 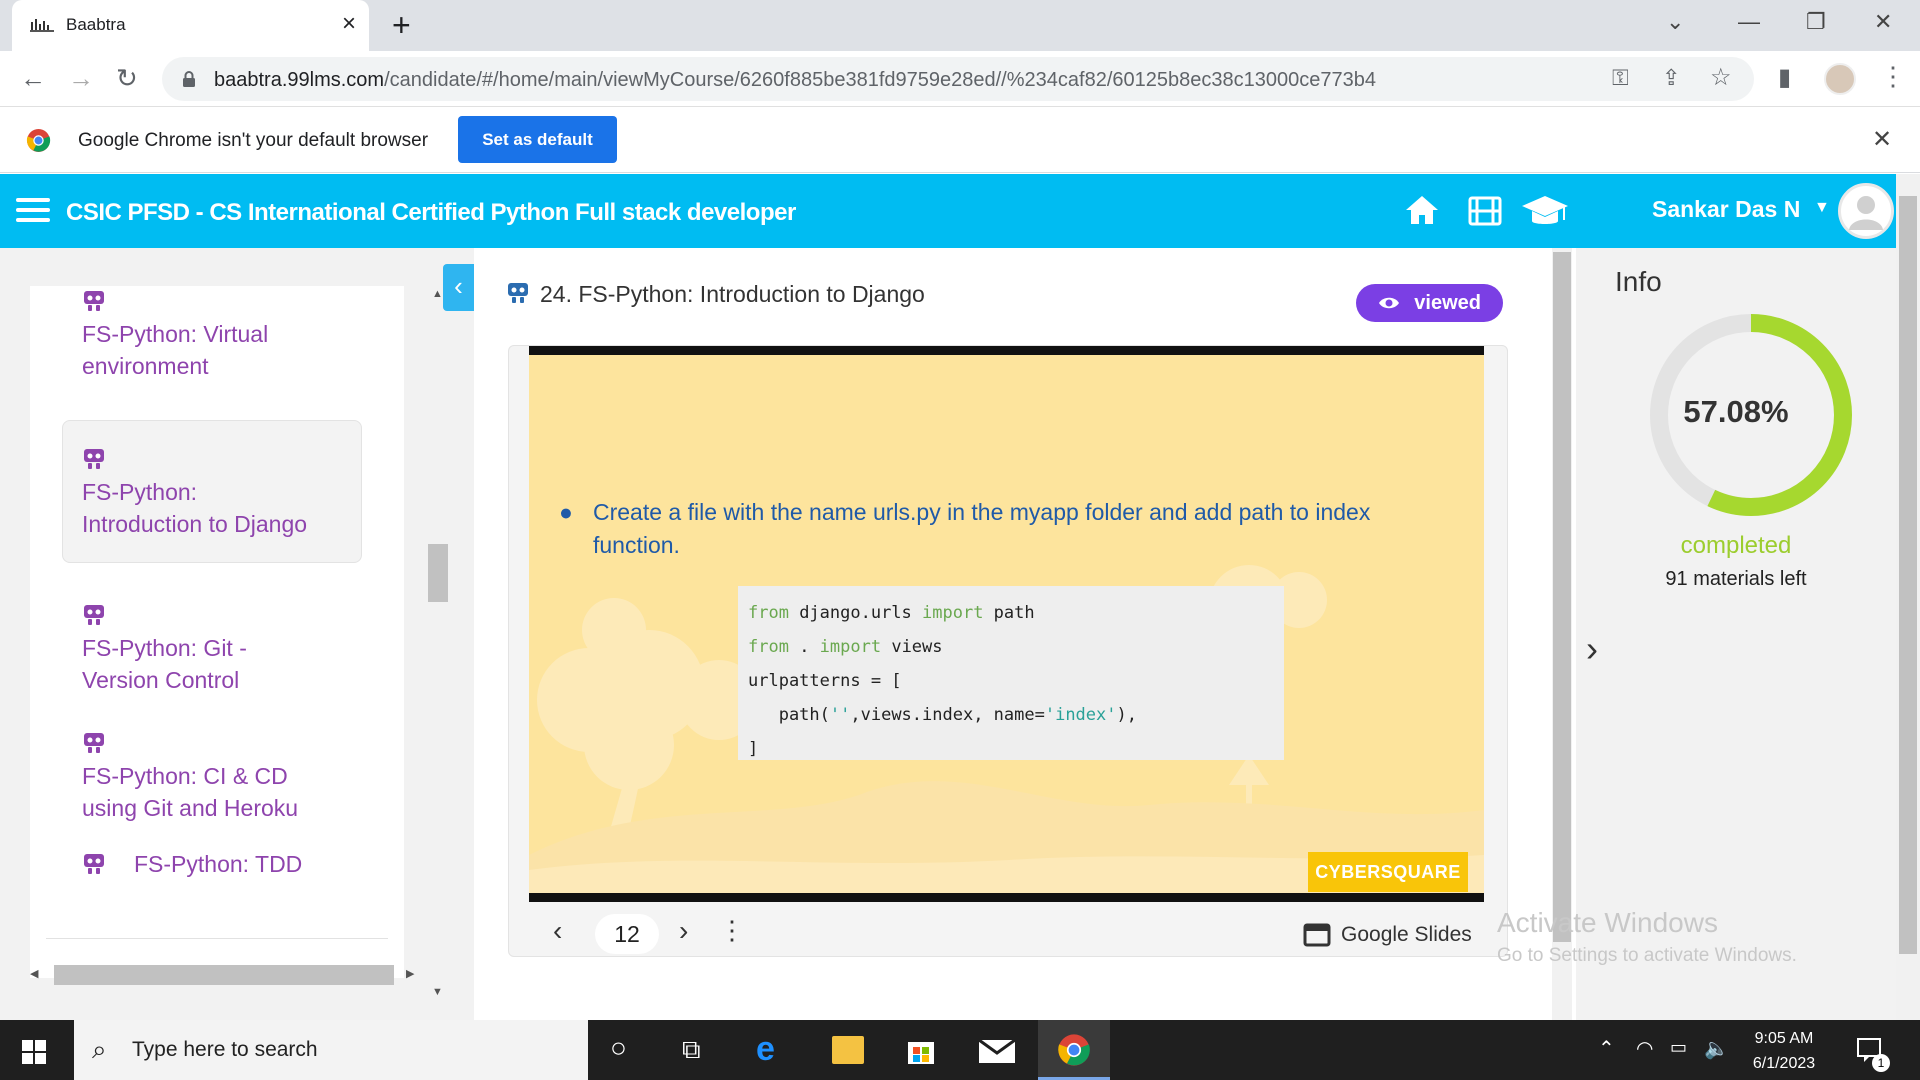 What do you see at coordinates (1784, 1063) in the screenshot?
I see `clock-date: 6/1/2023` at bounding box center [1784, 1063].